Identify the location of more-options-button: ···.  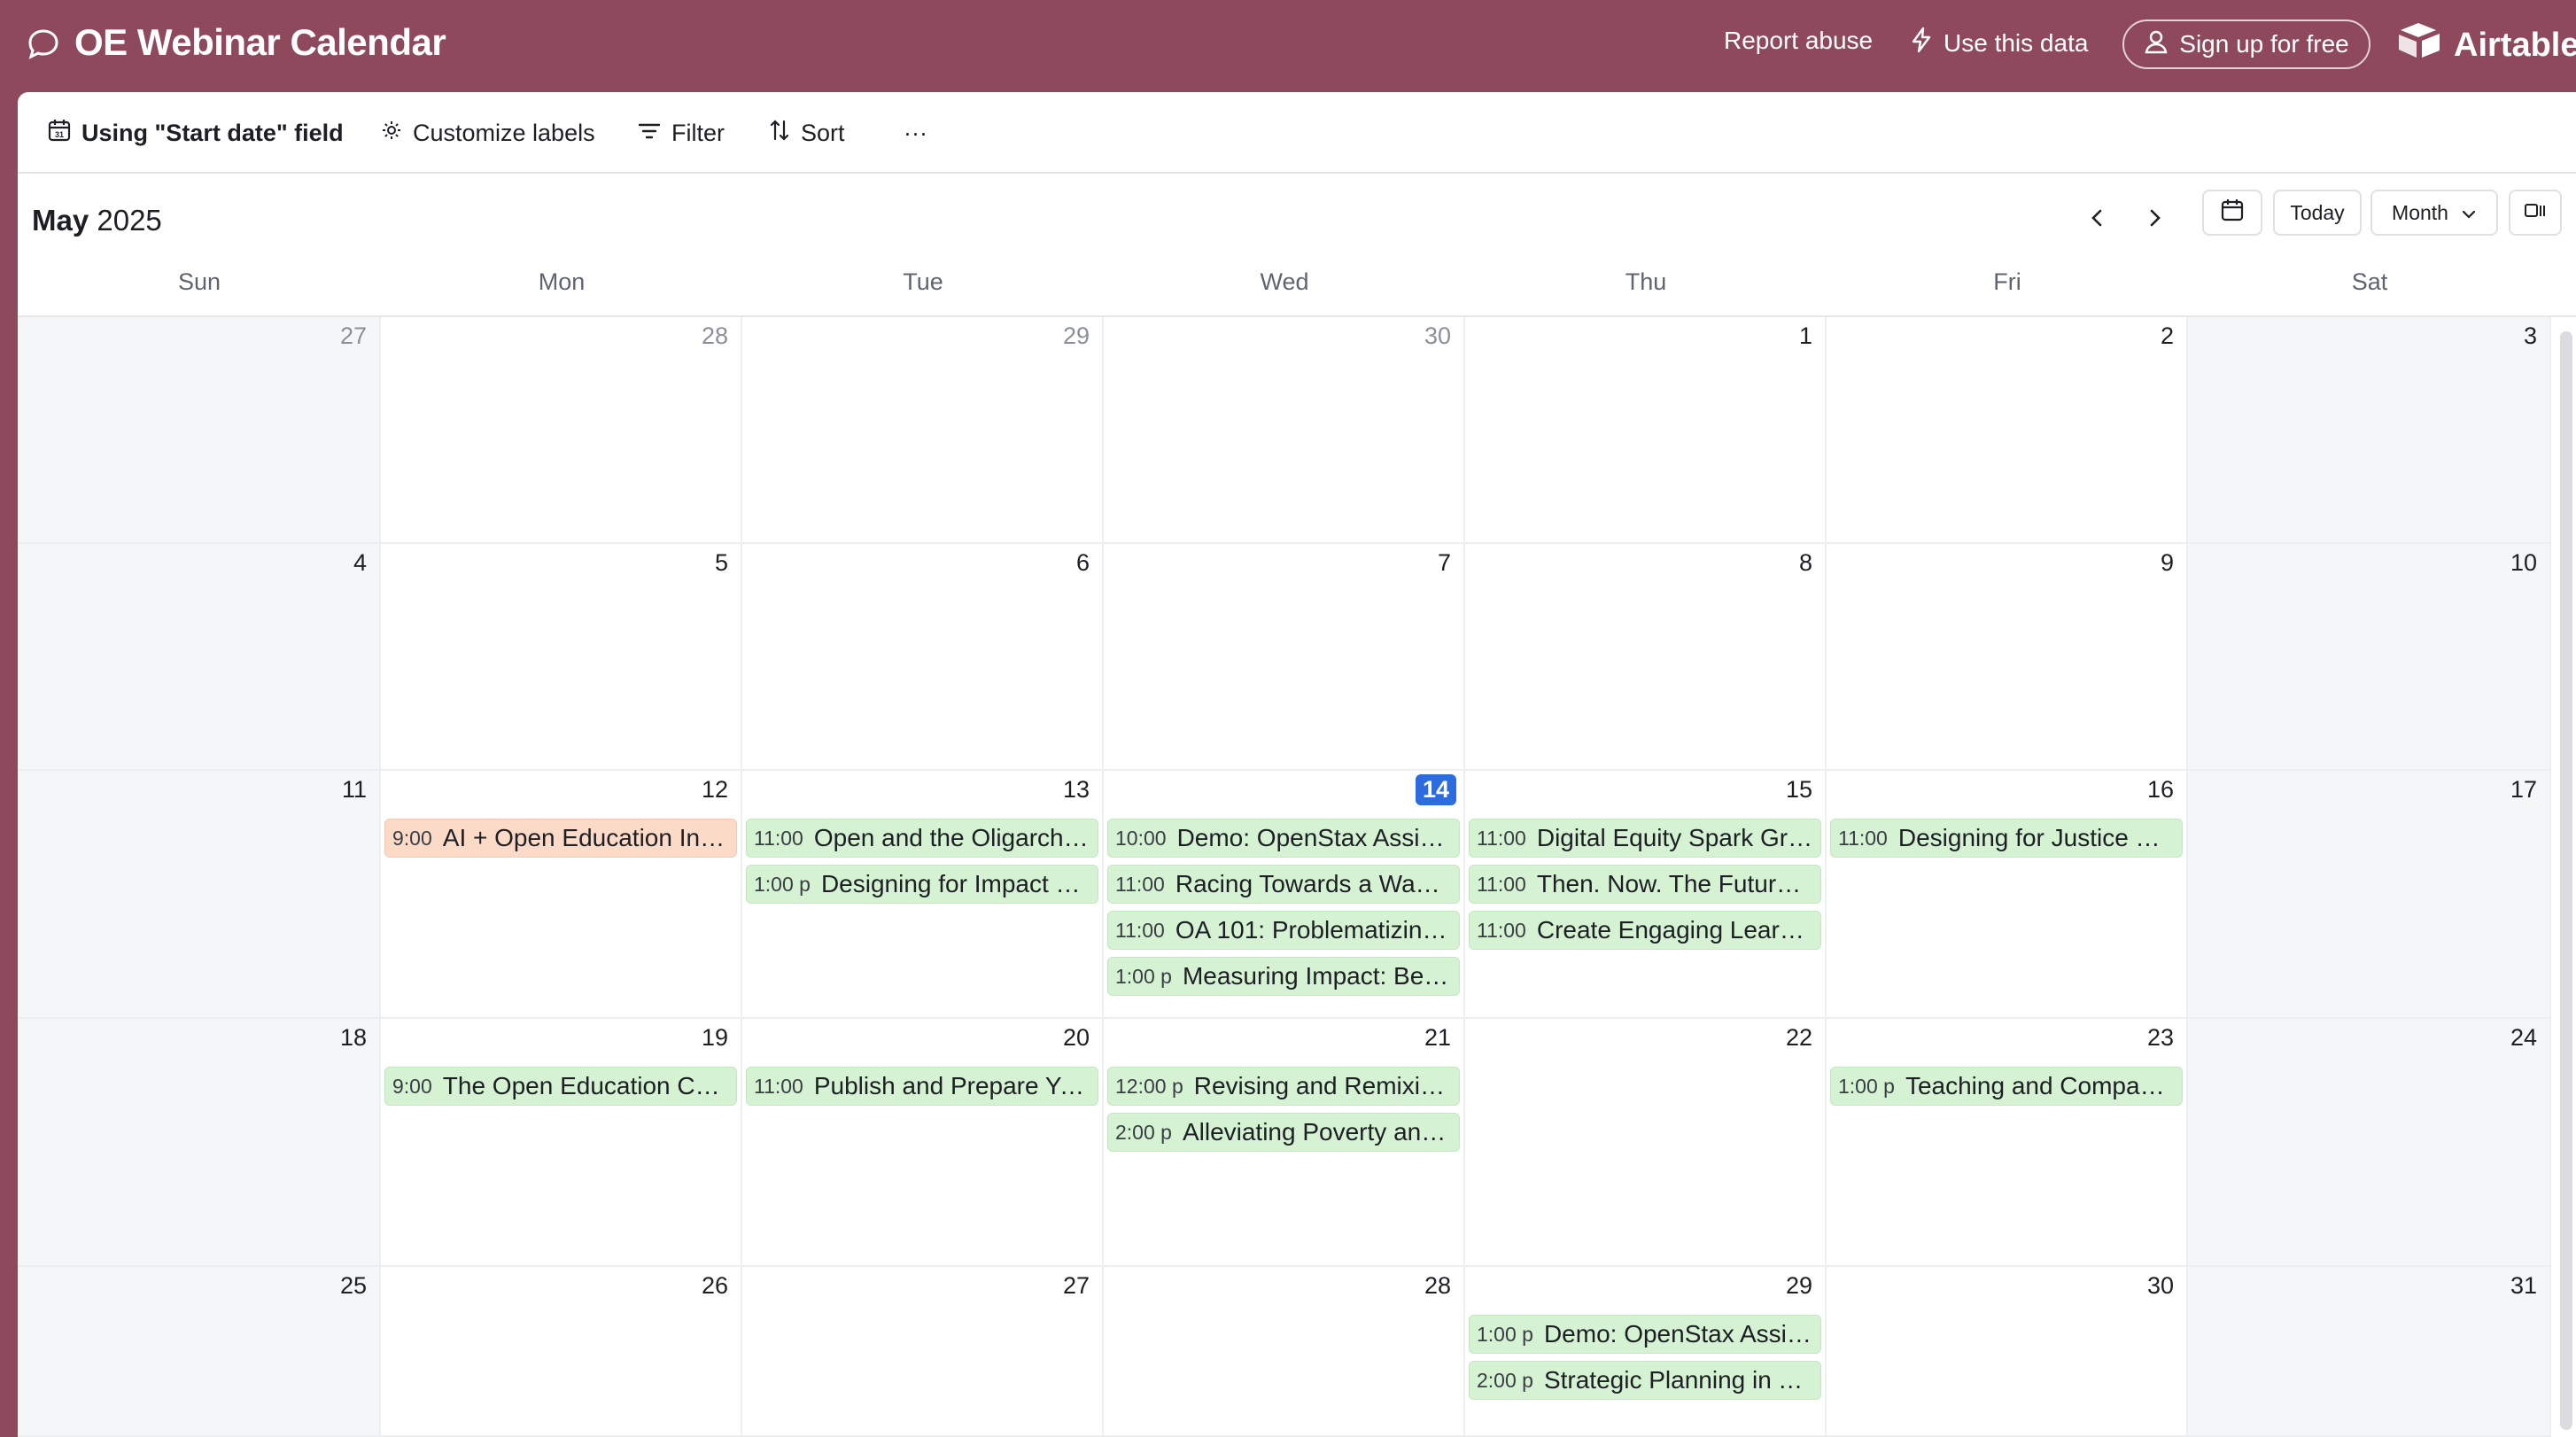
(915, 133).